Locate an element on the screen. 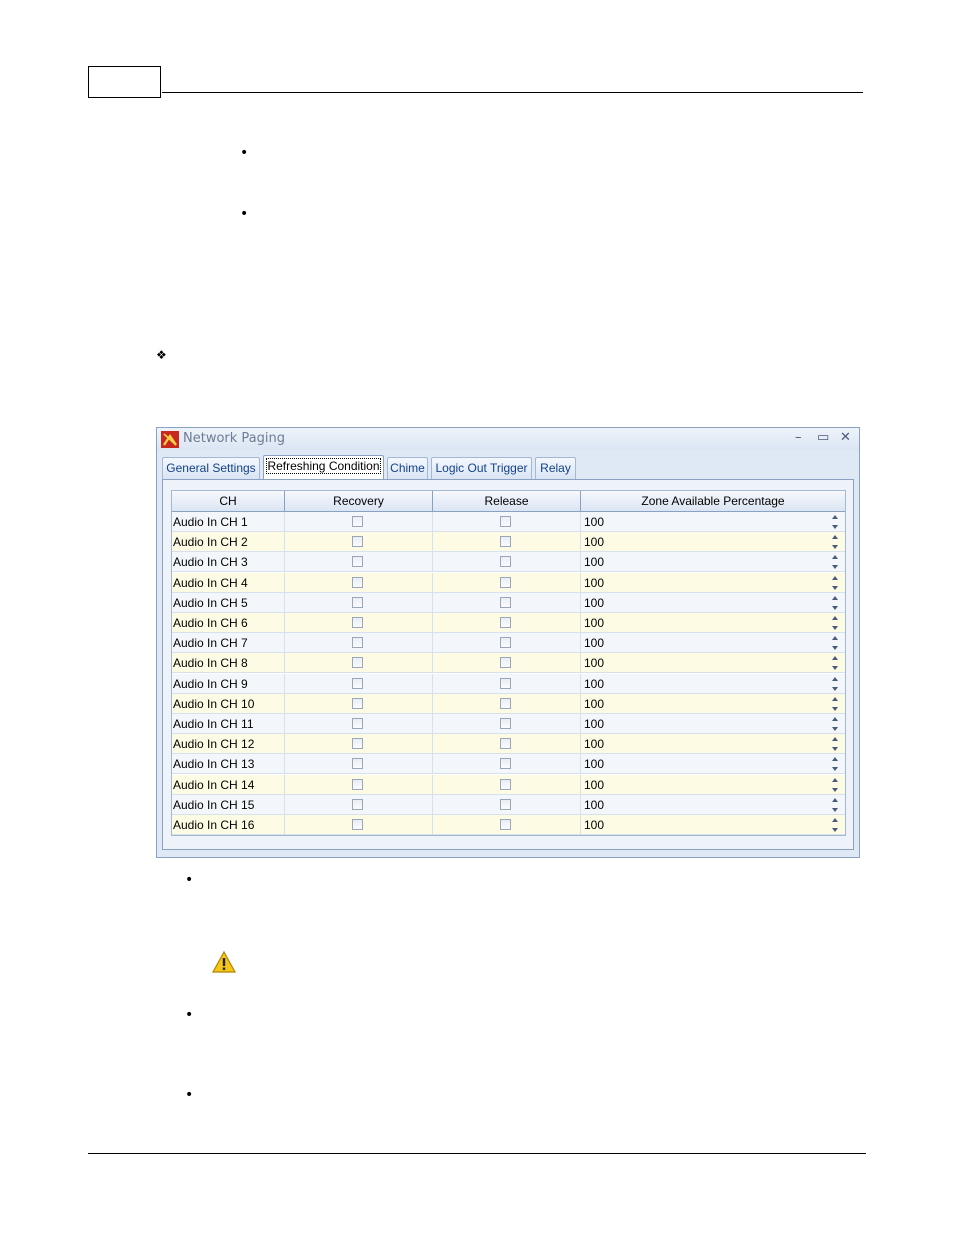  table-row: Audio In CH 2 100 is located at coordinates (508, 542).